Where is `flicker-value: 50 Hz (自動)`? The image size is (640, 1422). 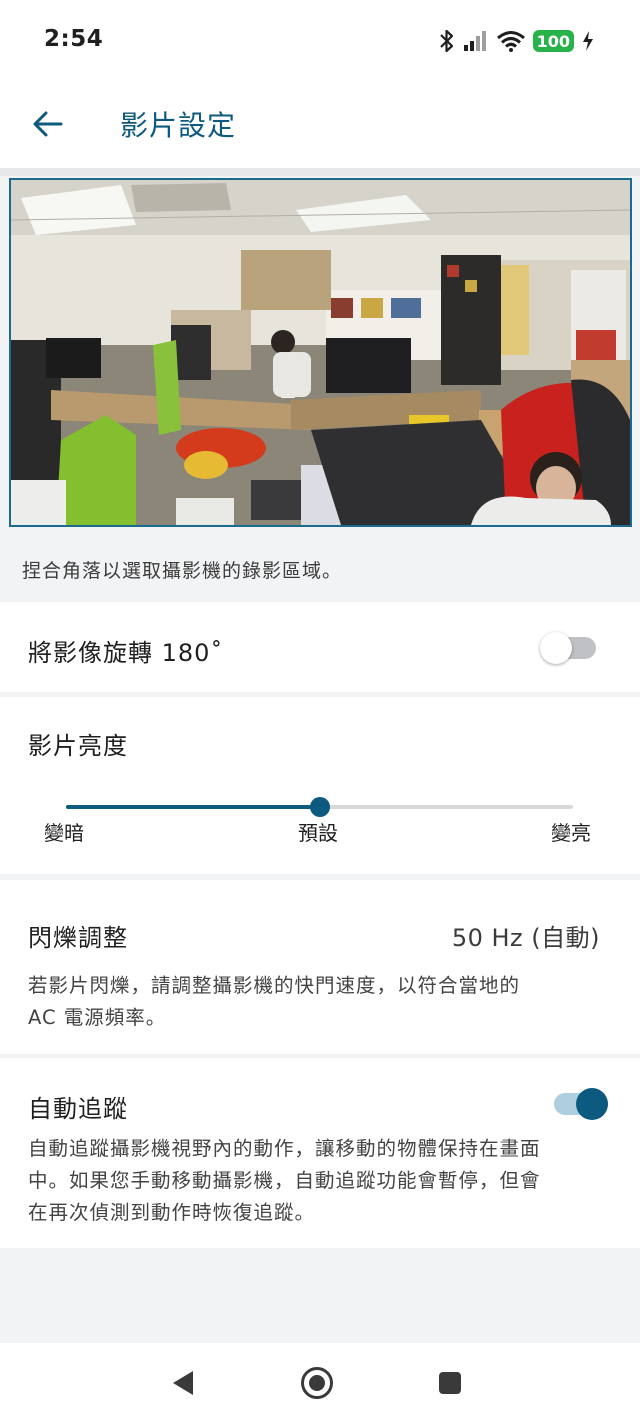
flicker-value: 50 Hz (自動) is located at coordinates (526, 935).